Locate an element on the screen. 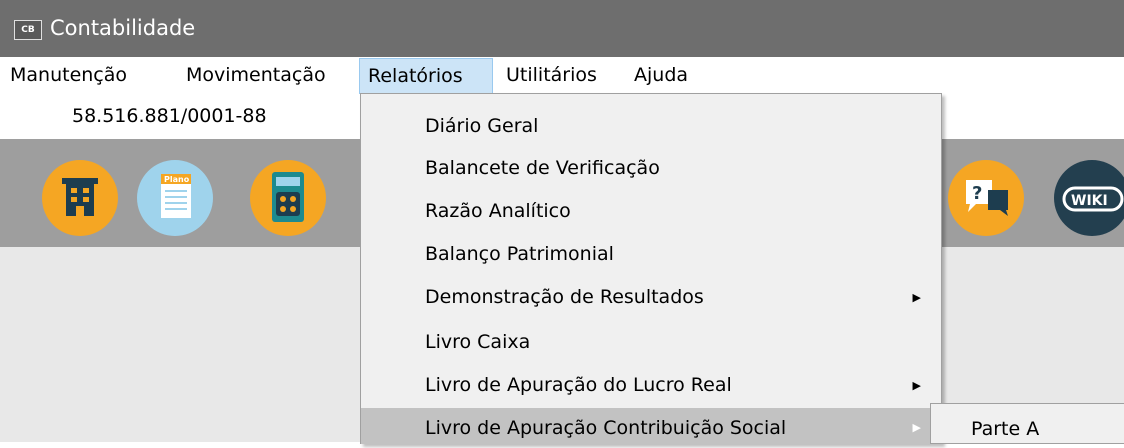  menu-item-razao-analitico: Razão Analítico is located at coordinates (651, 211).